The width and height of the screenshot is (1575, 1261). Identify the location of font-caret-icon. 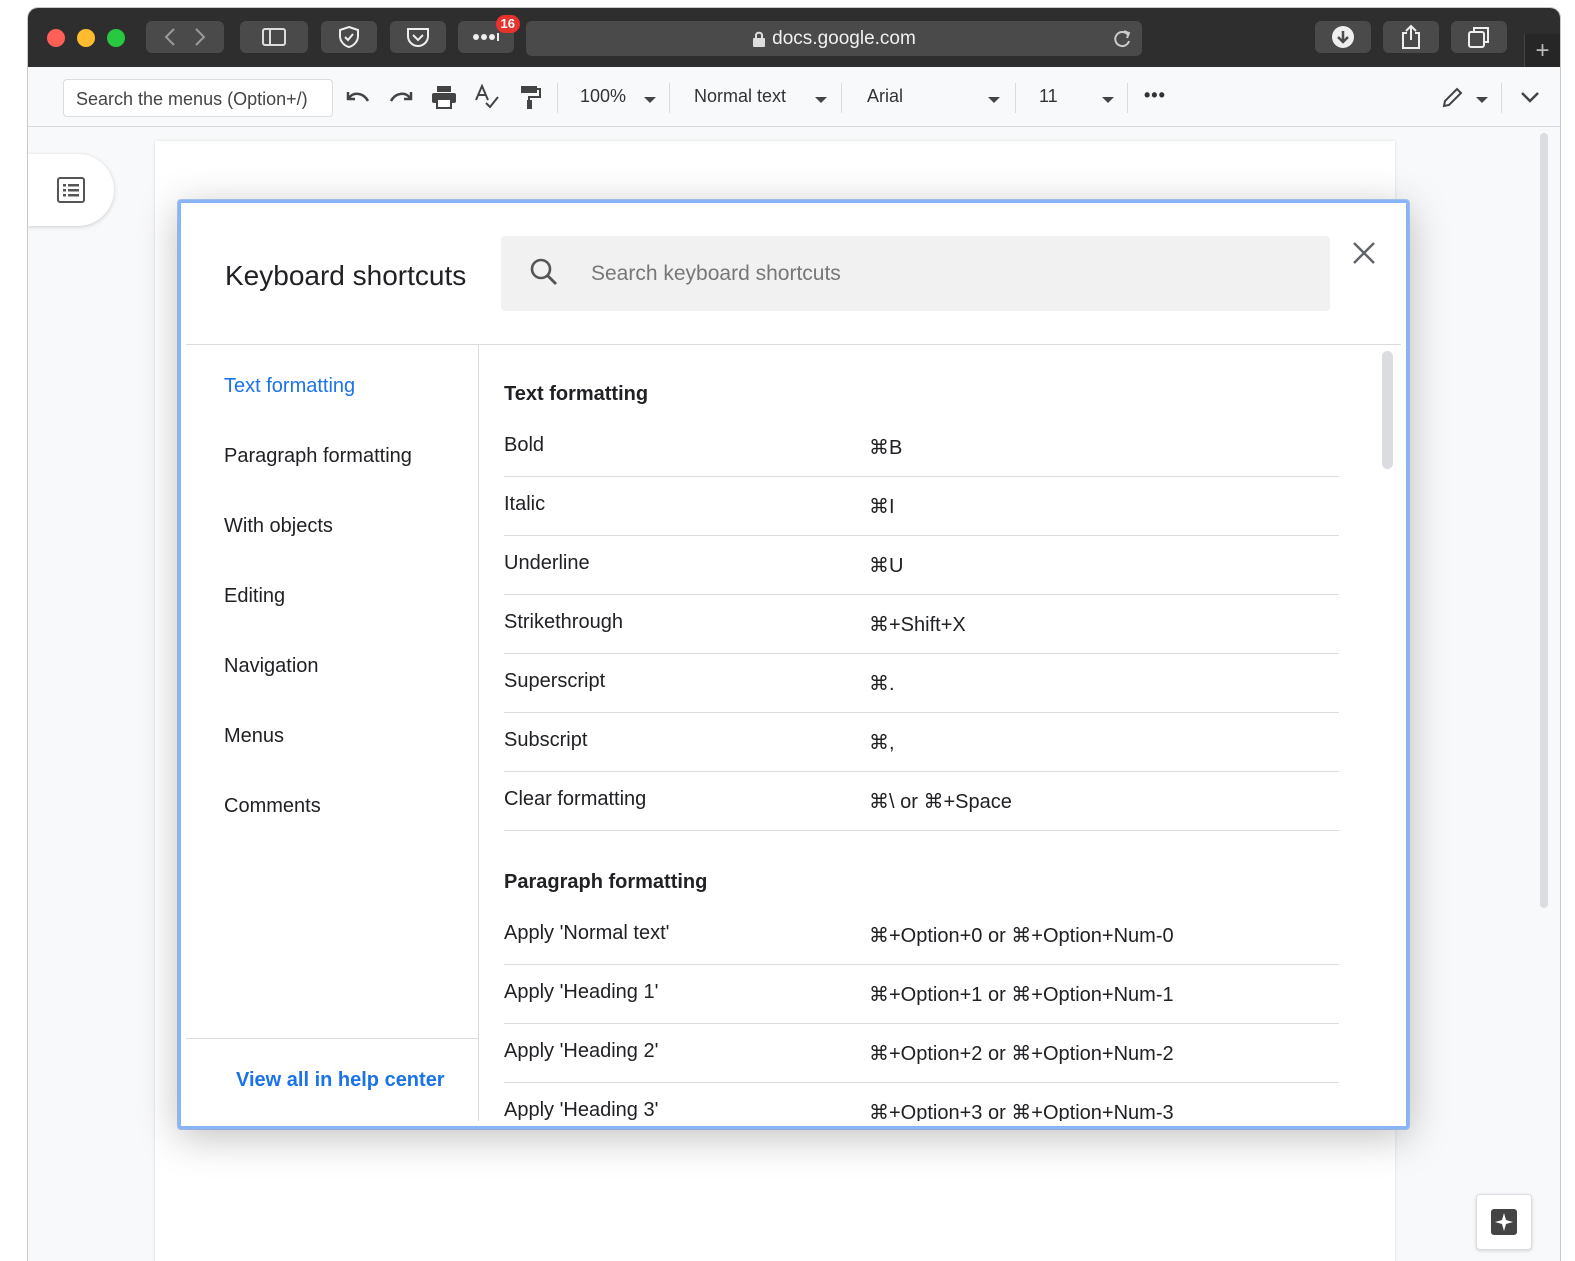
(994, 100).